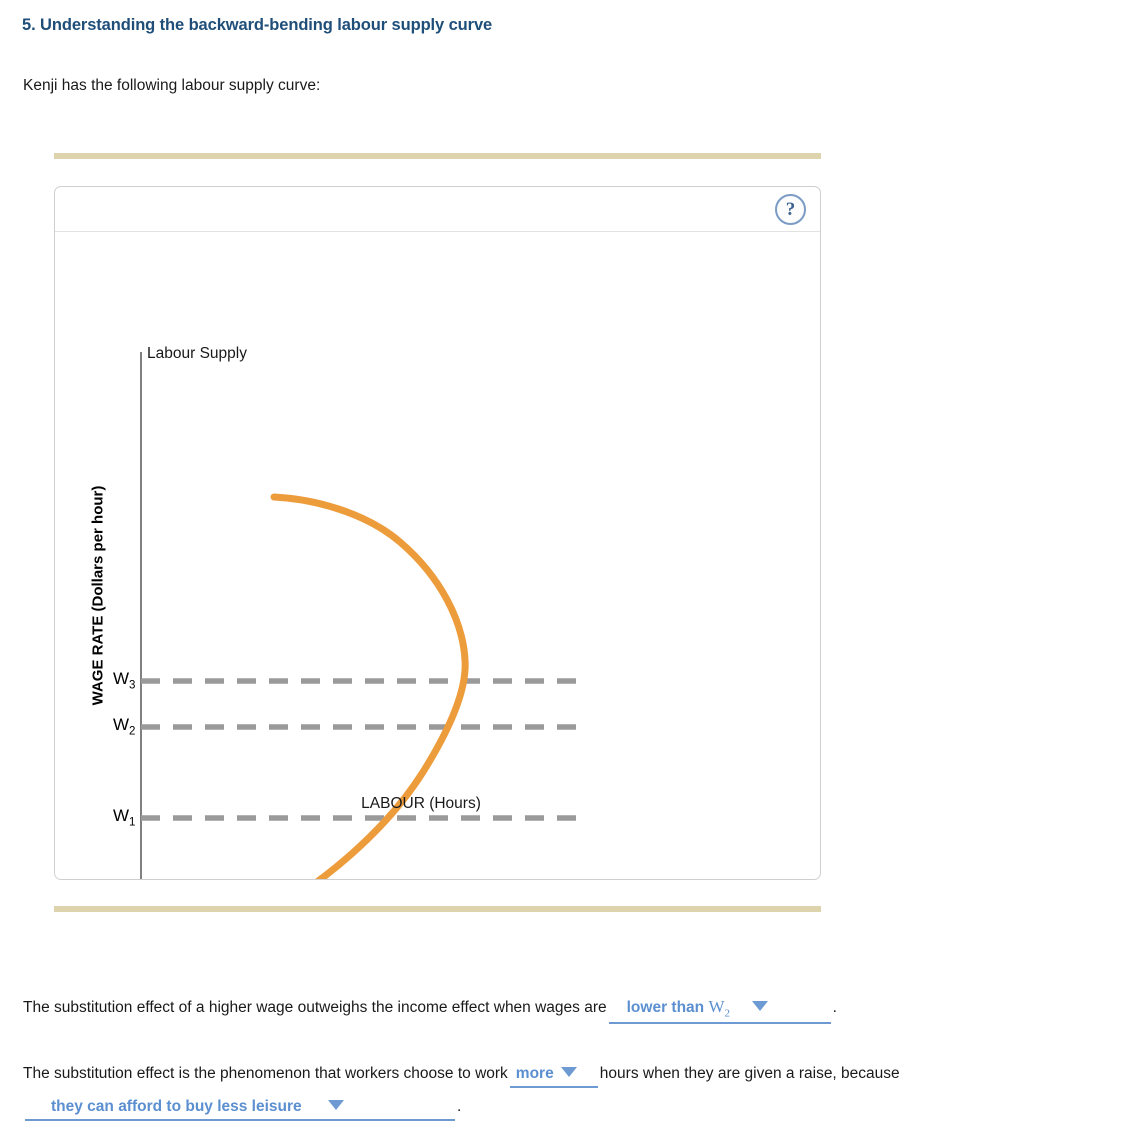 The height and width of the screenshot is (1136, 1148). I want to click on statement-1-suffix: ., so click(834, 1007).